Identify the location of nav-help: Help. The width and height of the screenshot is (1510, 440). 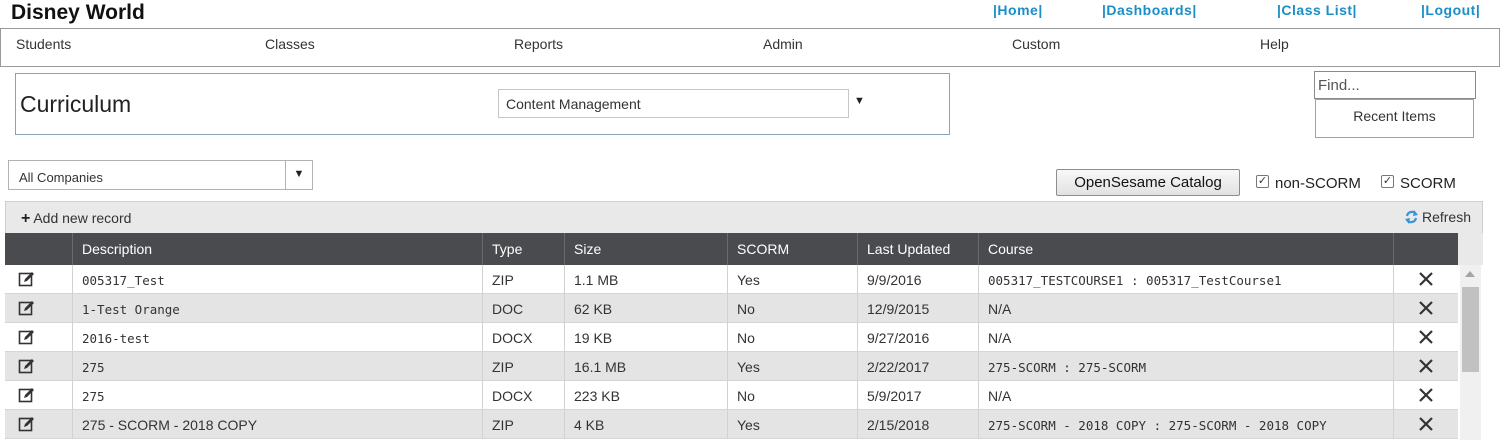
(1274, 44).